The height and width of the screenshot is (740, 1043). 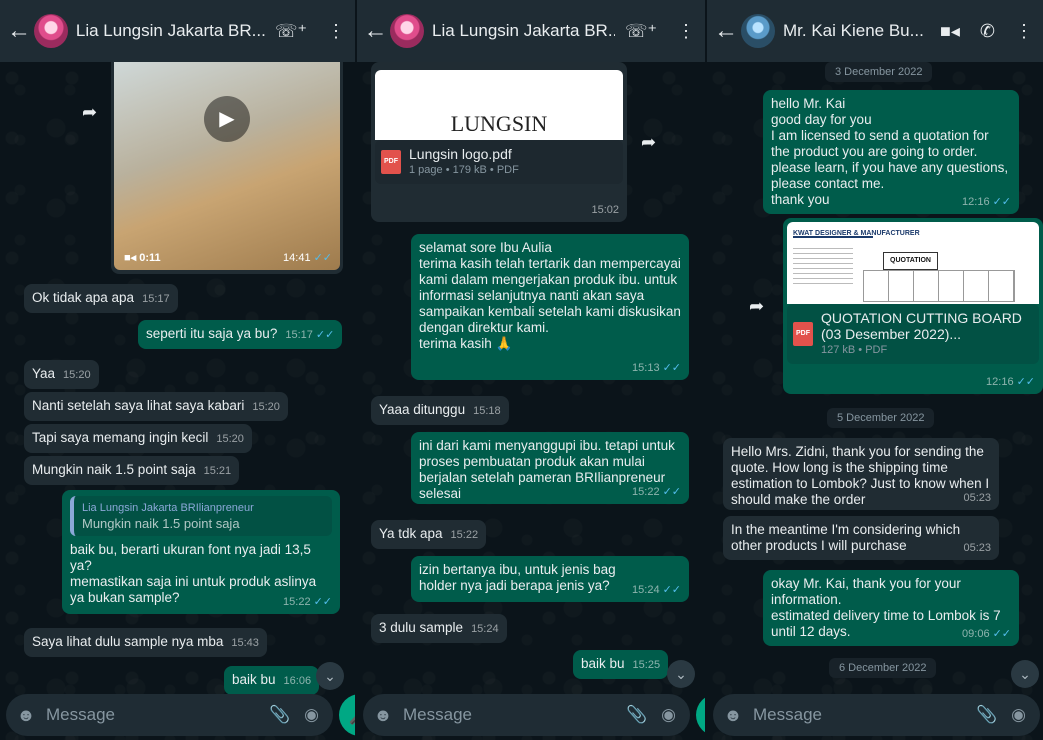 What do you see at coordinates (950, 31) in the screenshot?
I see `video-call-icon: ■◂` at bounding box center [950, 31].